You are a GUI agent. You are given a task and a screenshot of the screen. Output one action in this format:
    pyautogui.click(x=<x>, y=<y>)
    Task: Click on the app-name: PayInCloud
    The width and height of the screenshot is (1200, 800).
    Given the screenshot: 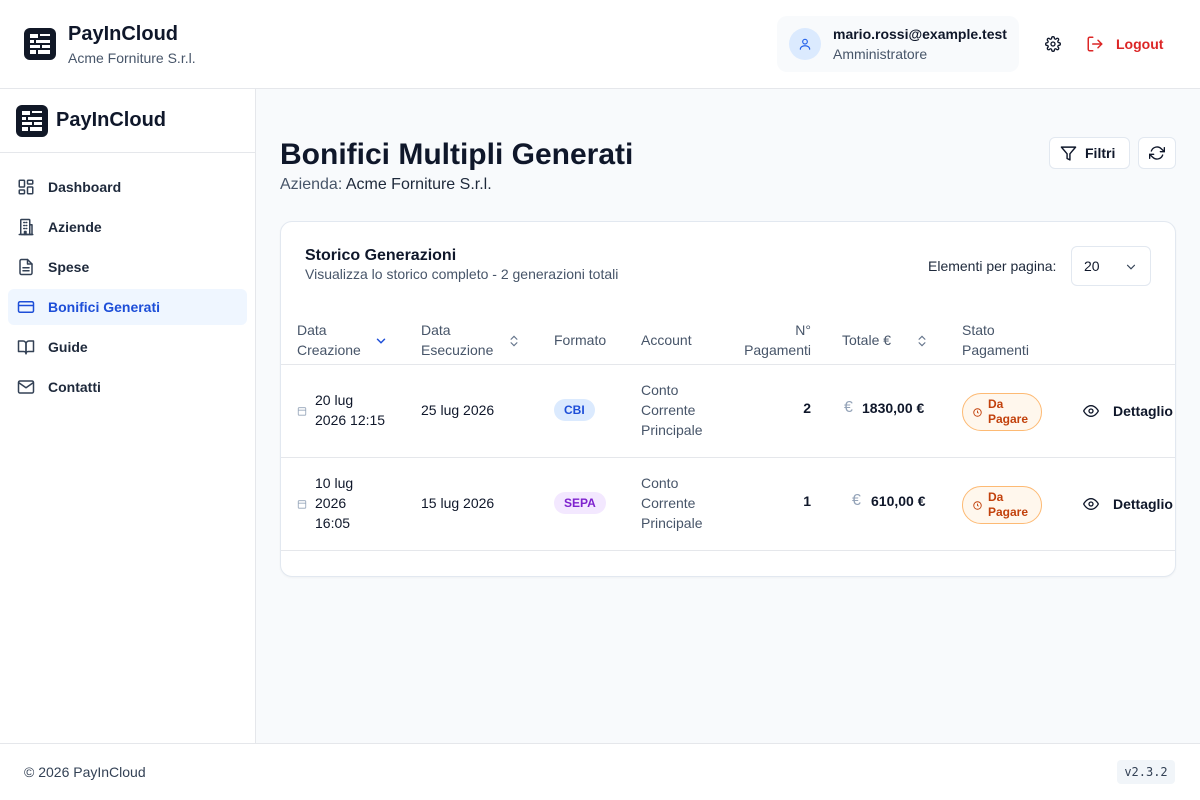 What is the action you would take?
    pyautogui.click(x=123, y=34)
    